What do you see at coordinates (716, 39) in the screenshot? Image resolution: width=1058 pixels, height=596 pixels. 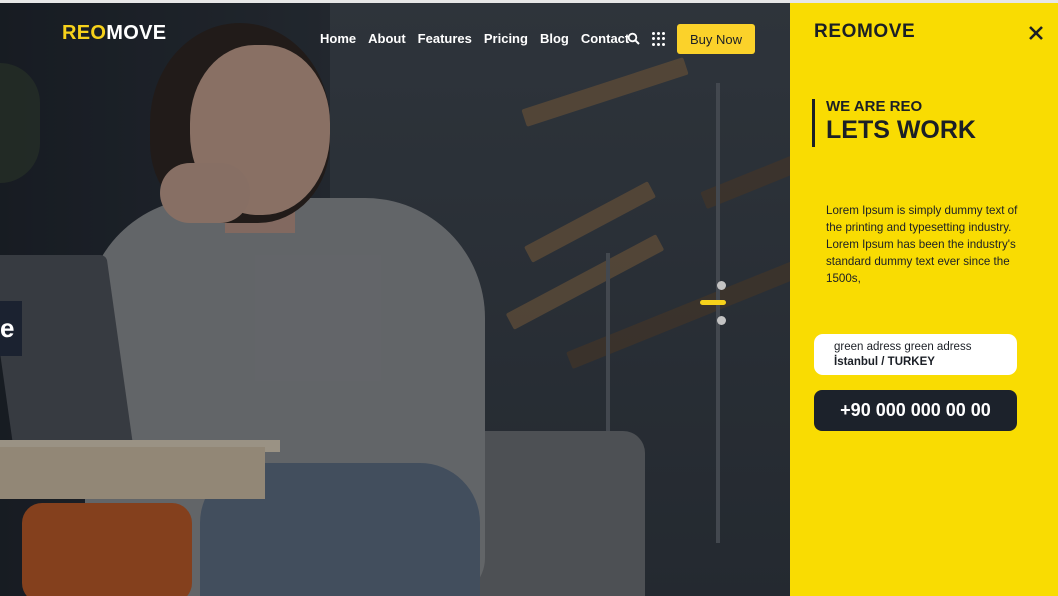 I see `buy-now-button: Buy Now` at bounding box center [716, 39].